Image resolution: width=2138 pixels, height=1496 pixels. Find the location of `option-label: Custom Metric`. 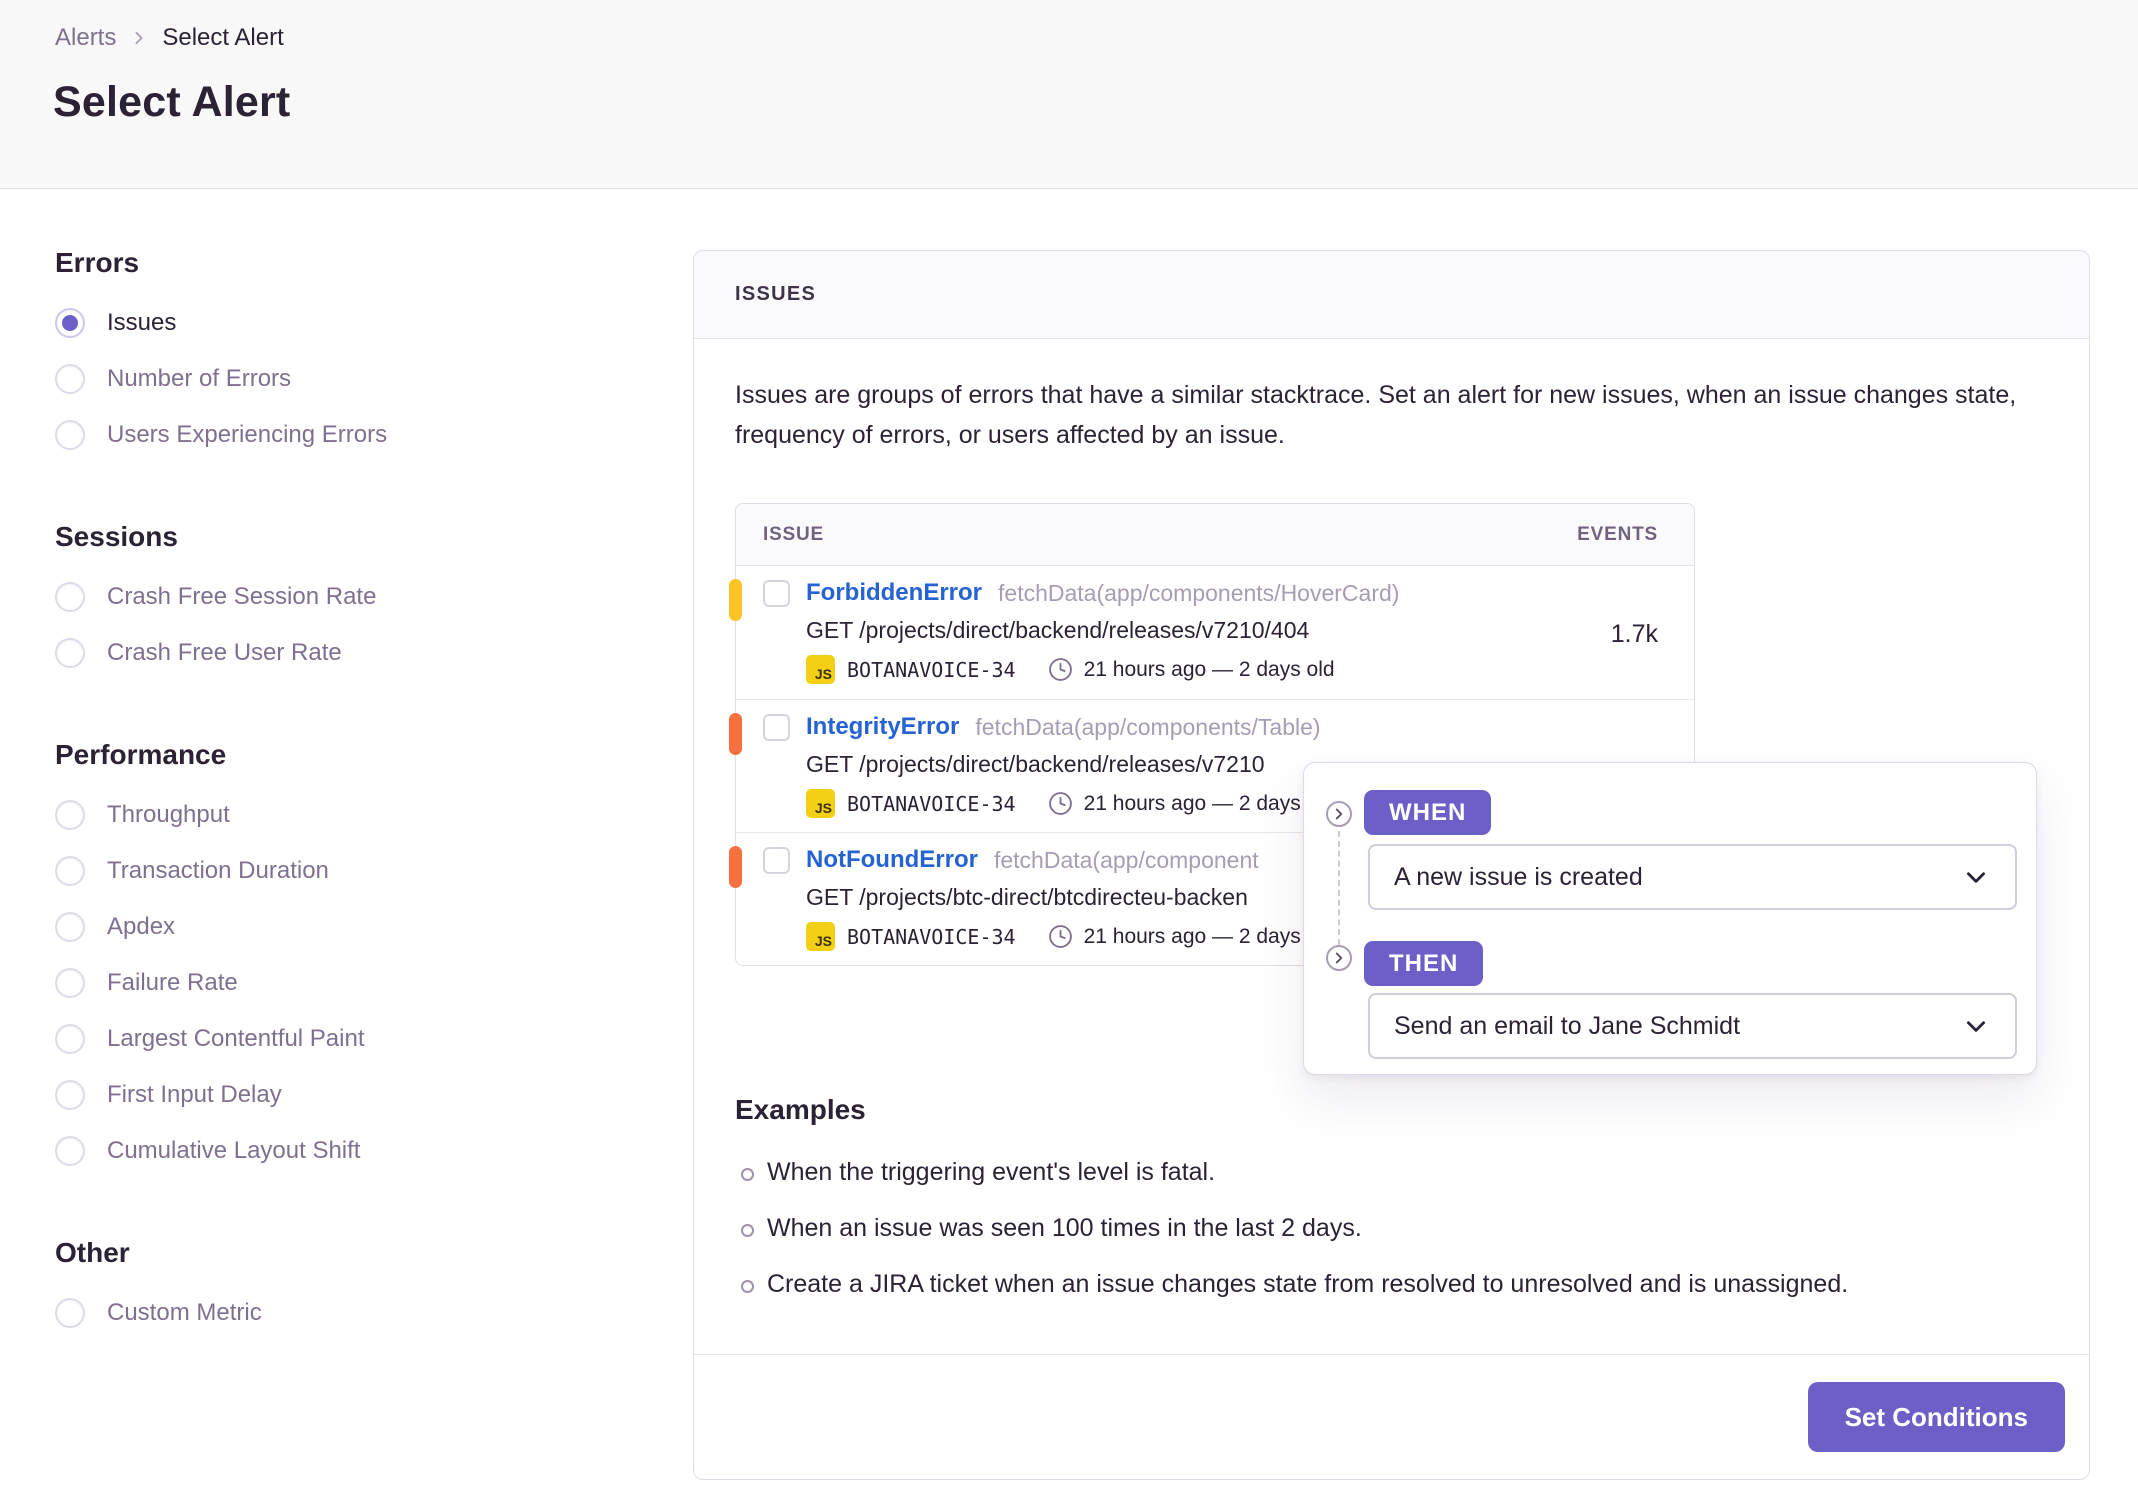

option-label: Custom Metric is located at coordinates (184, 1312).